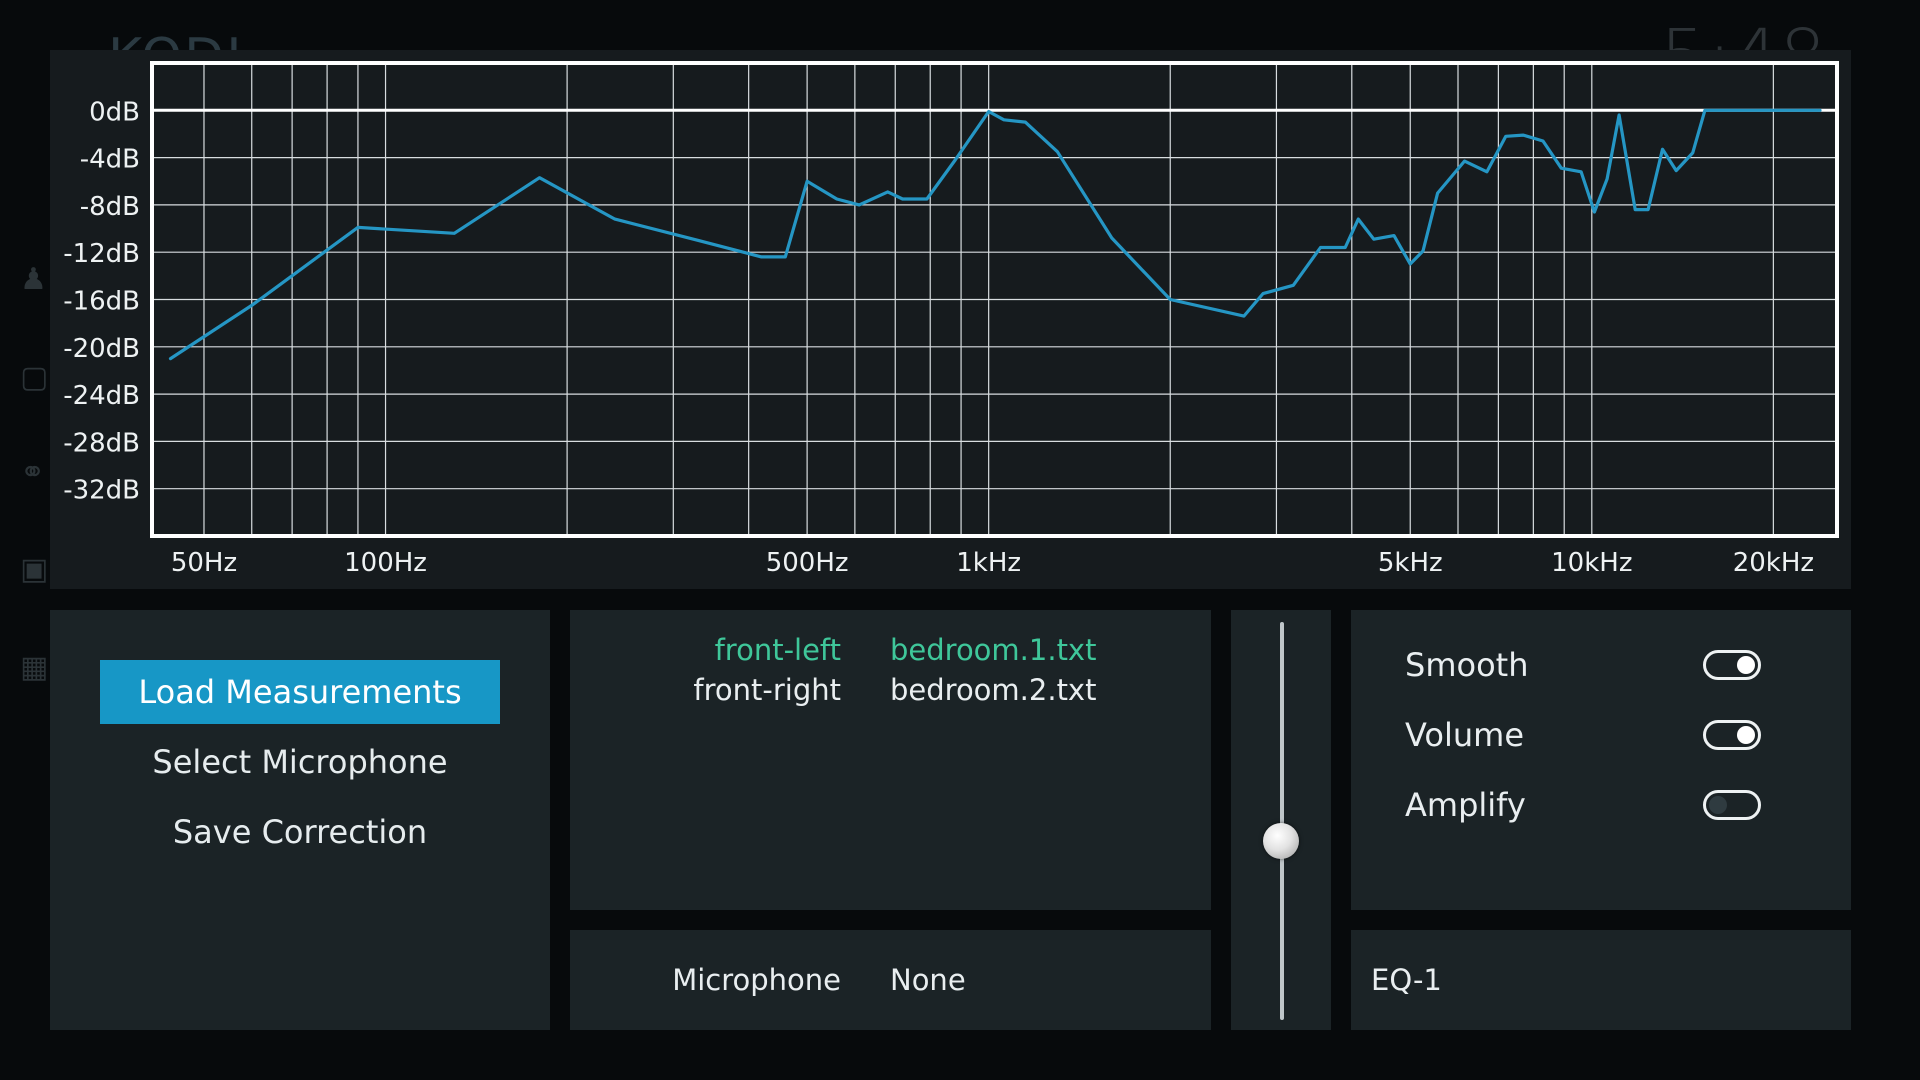 Image resolution: width=1920 pixels, height=1080 pixels. What do you see at coordinates (1732, 805) in the screenshot?
I see `amplify-toggle` at bounding box center [1732, 805].